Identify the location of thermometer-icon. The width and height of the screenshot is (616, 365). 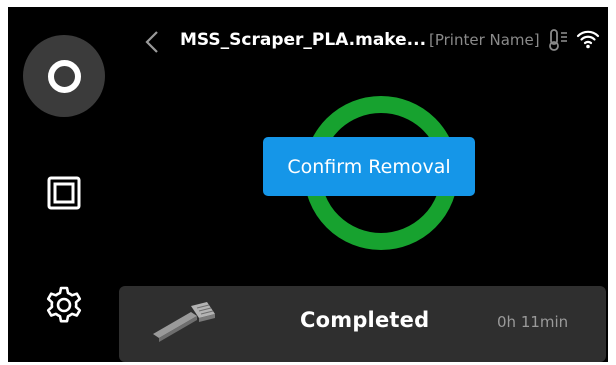
(558, 40).